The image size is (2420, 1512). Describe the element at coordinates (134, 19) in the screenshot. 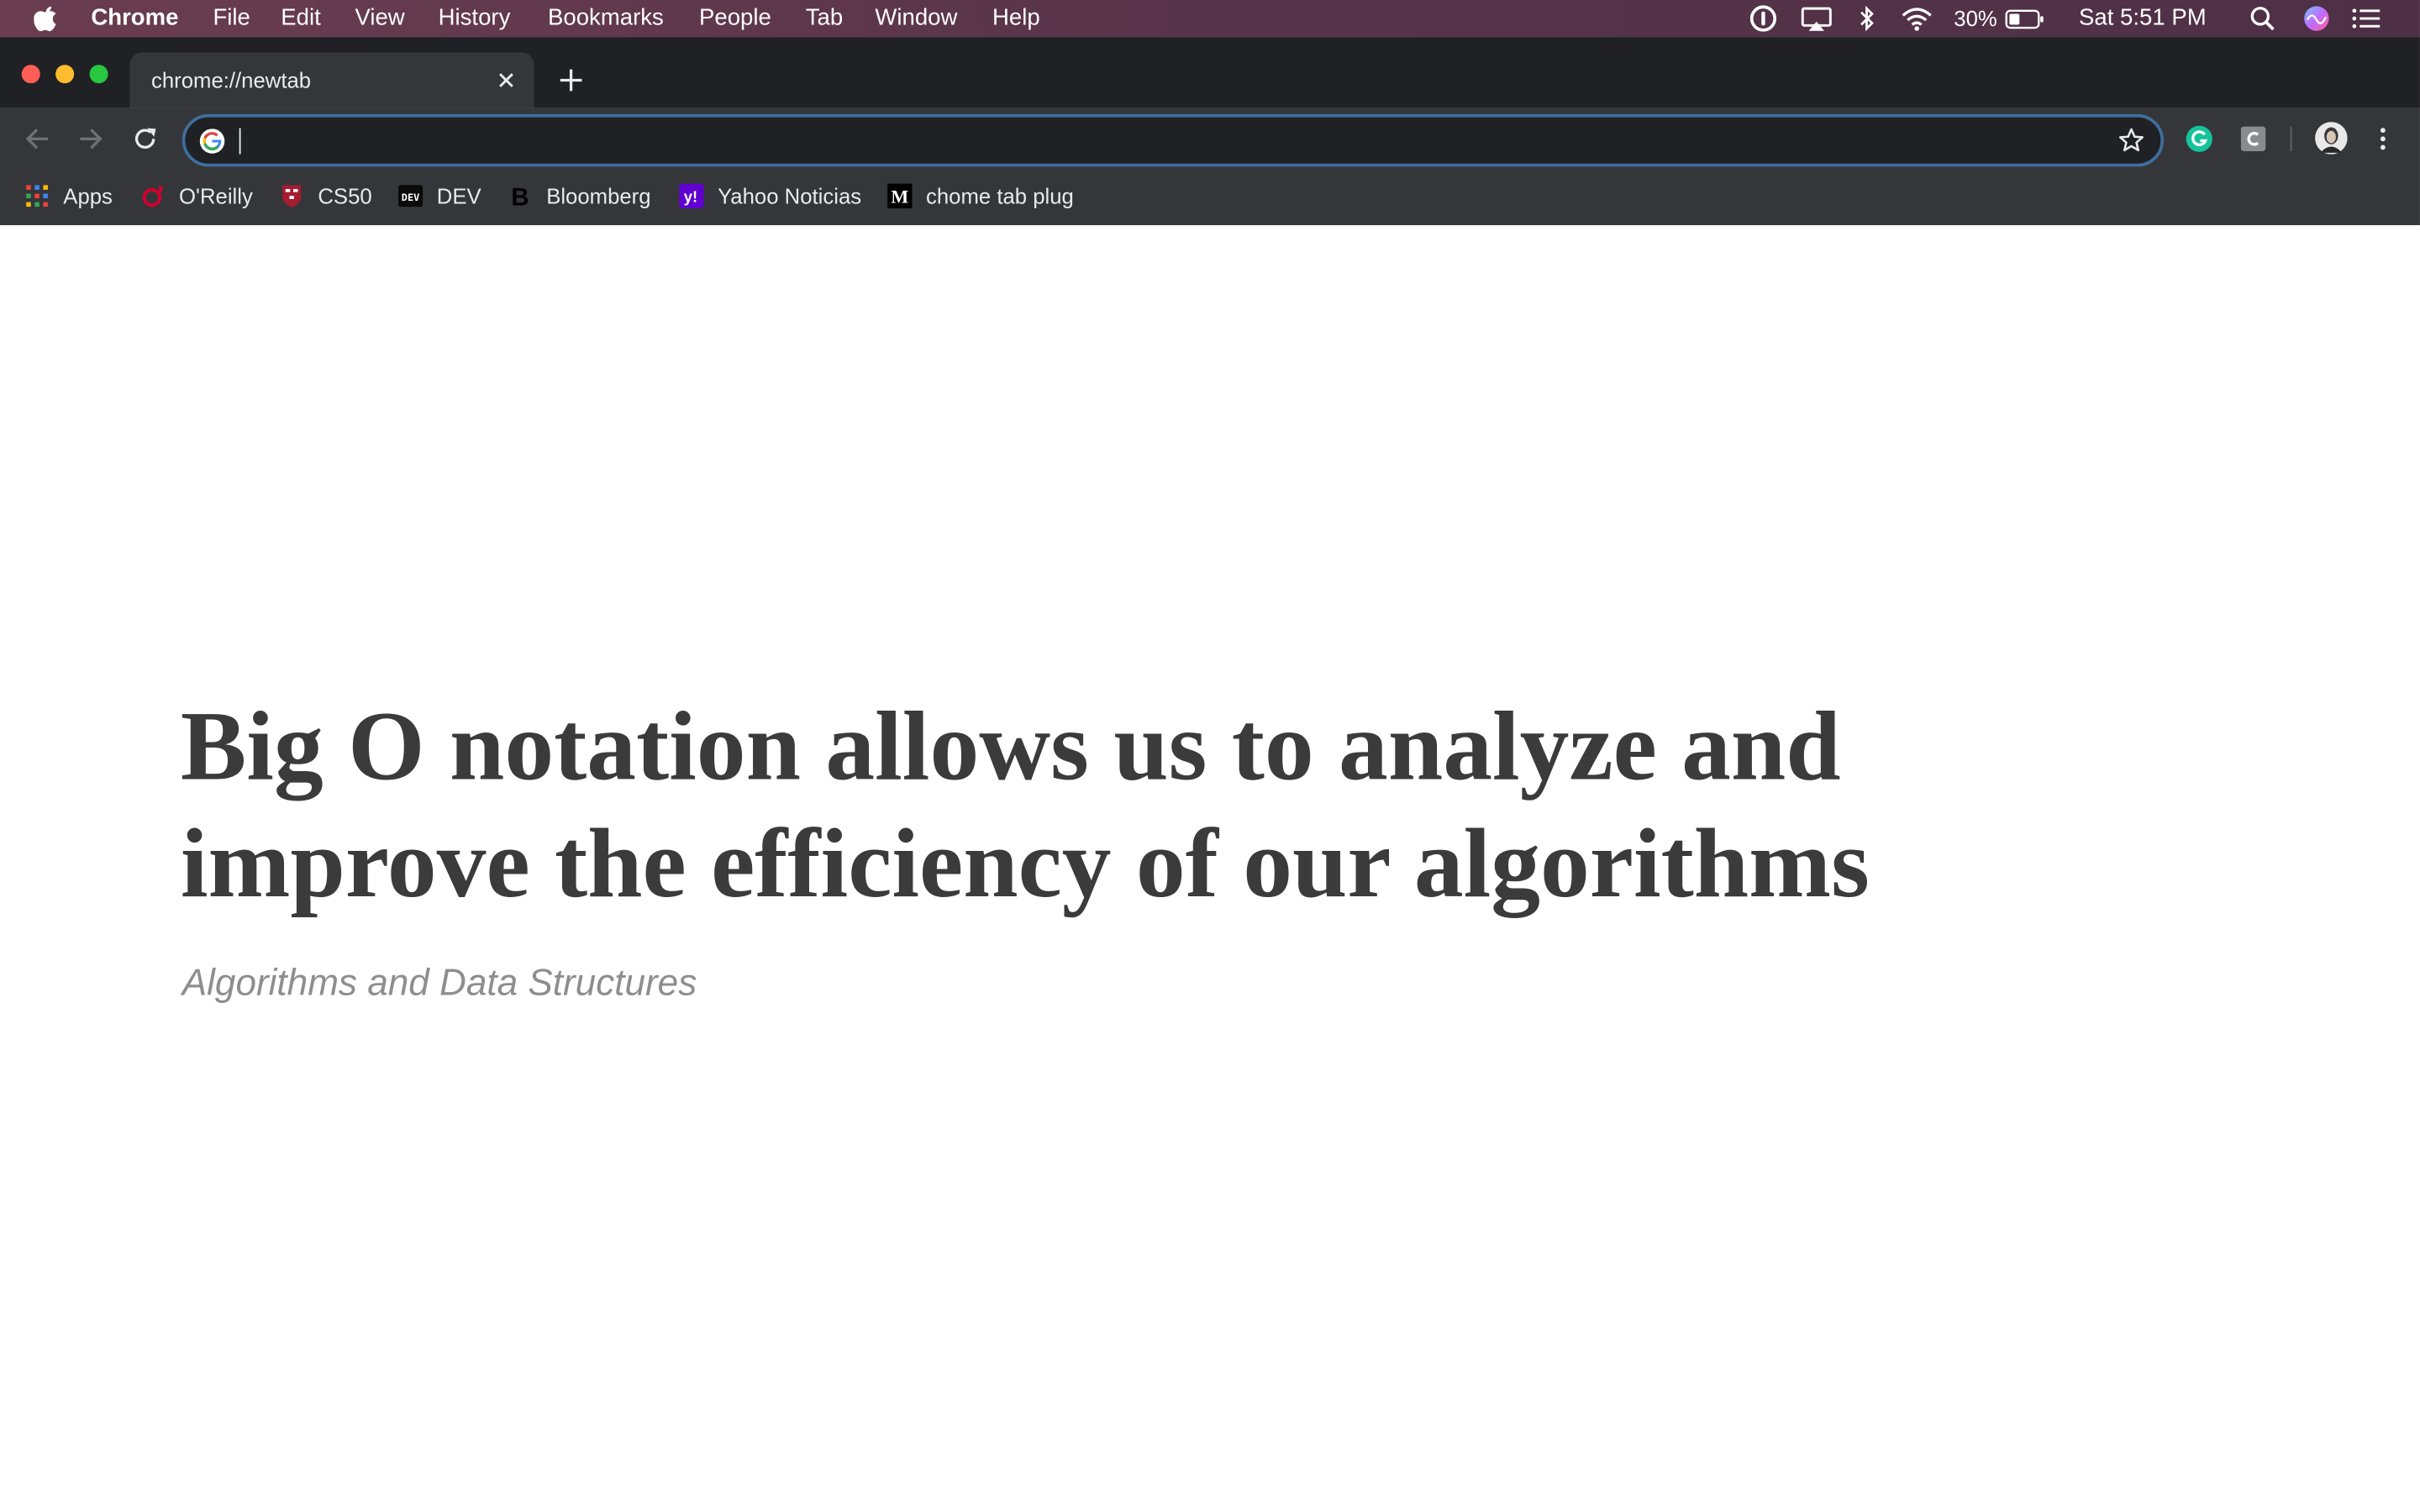

I see `menu-app-chrome: Chrome` at that location.